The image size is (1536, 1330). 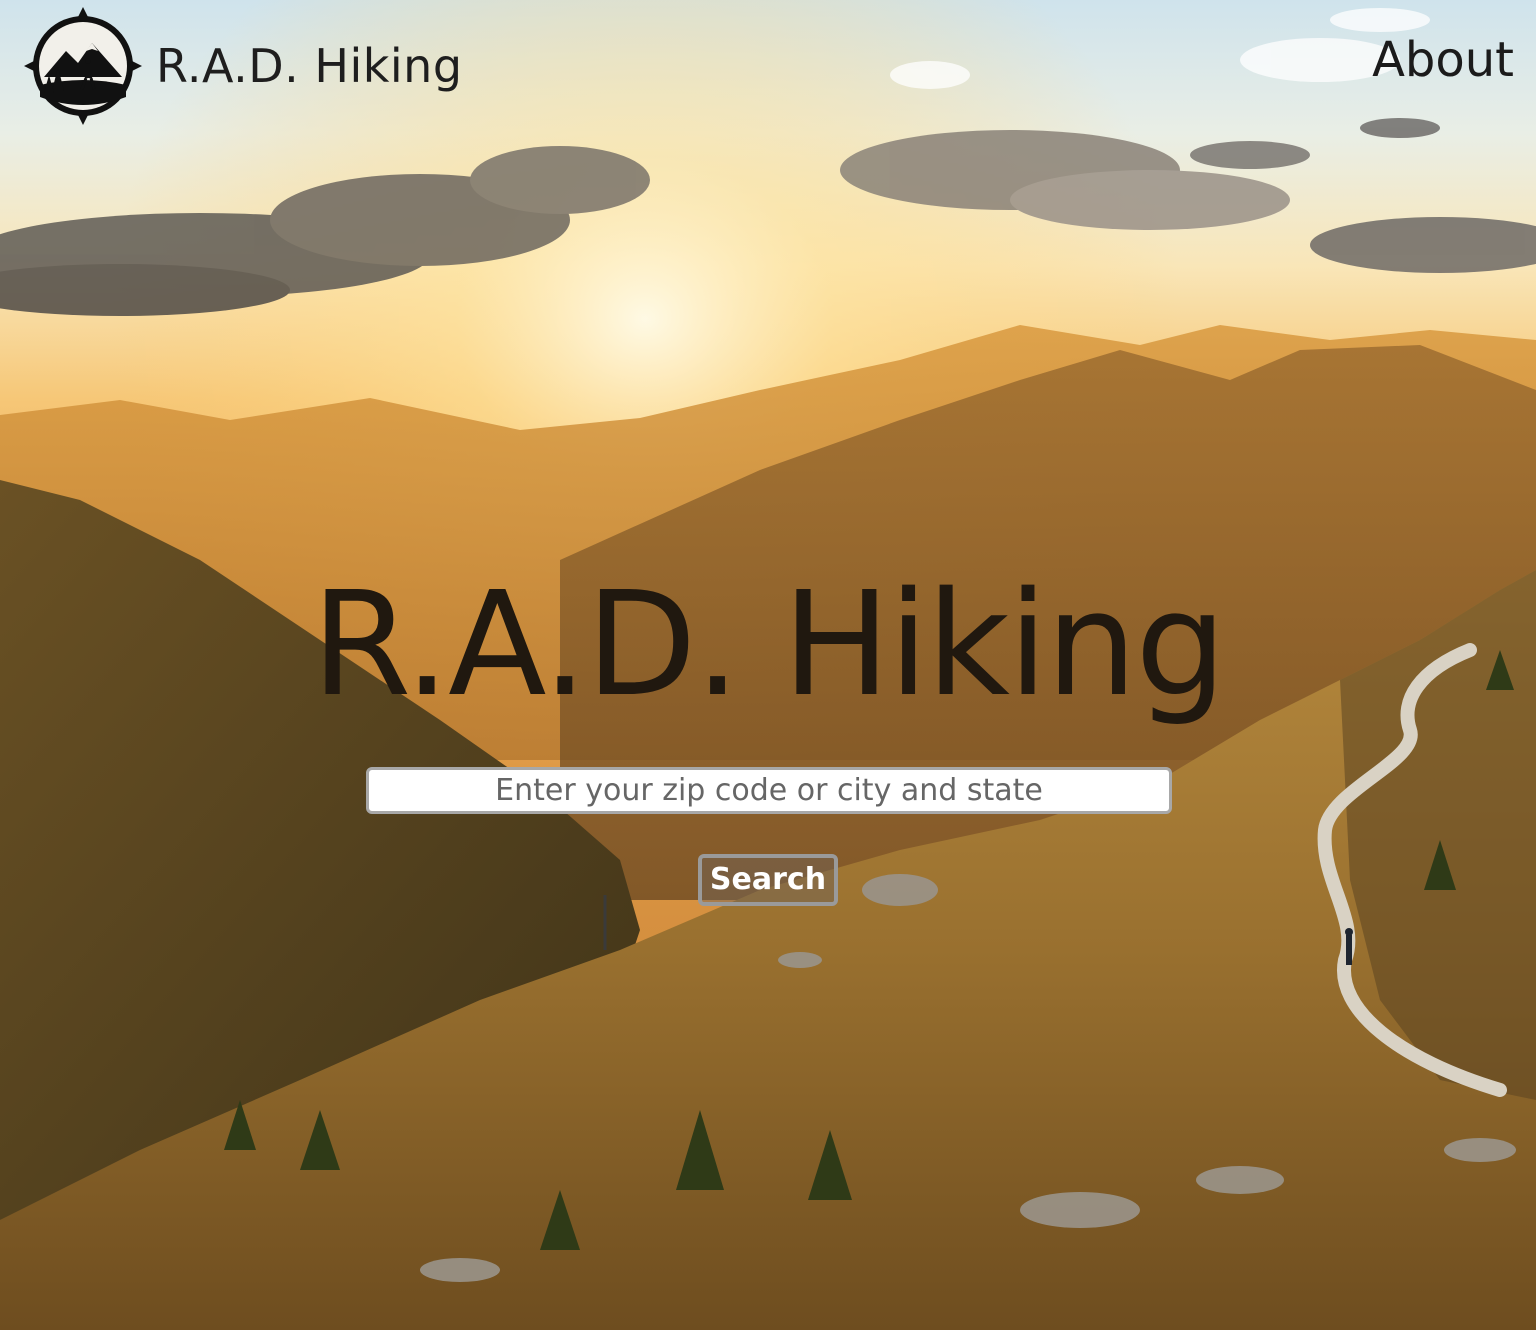 What do you see at coordinates (309, 66) in the screenshot?
I see `brand-name: R.A.D. Hiking` at bounding box center [309, 66].